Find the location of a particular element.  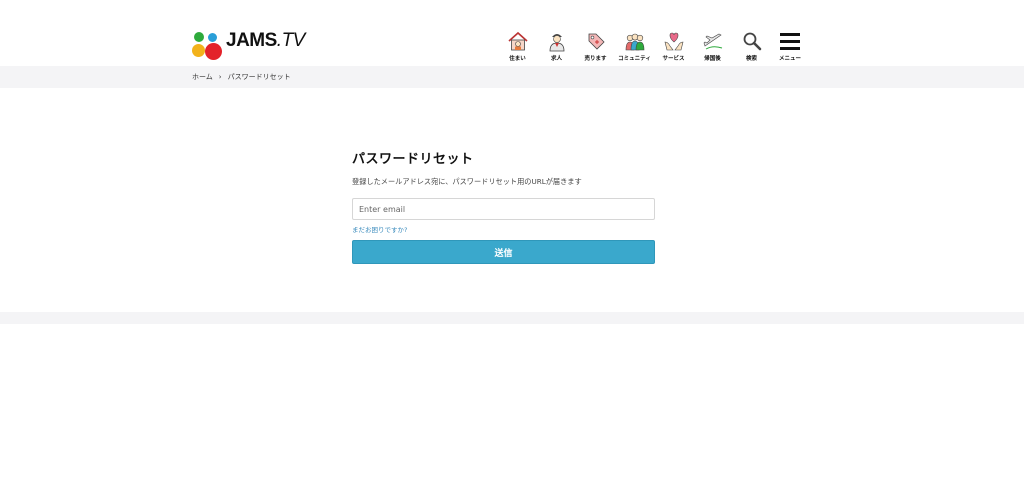

breadcrumb-bar: ホーム › パスワードリセット is located at coordinates (512, 77).